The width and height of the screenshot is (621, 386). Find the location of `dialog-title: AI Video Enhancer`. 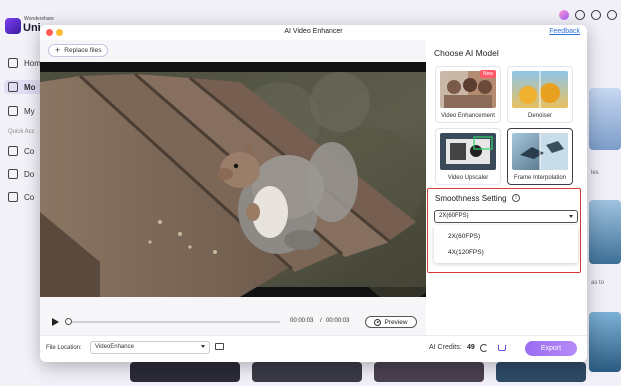

dialog-title: AI Video Enhancer is located at coordinates (313, 31).